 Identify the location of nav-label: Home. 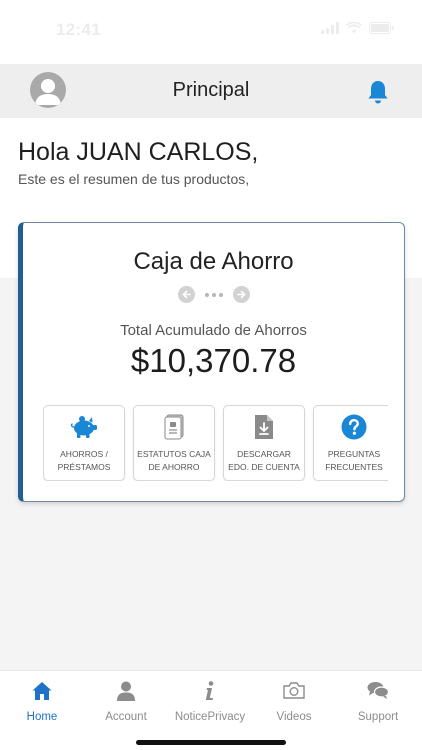
(42, 717).